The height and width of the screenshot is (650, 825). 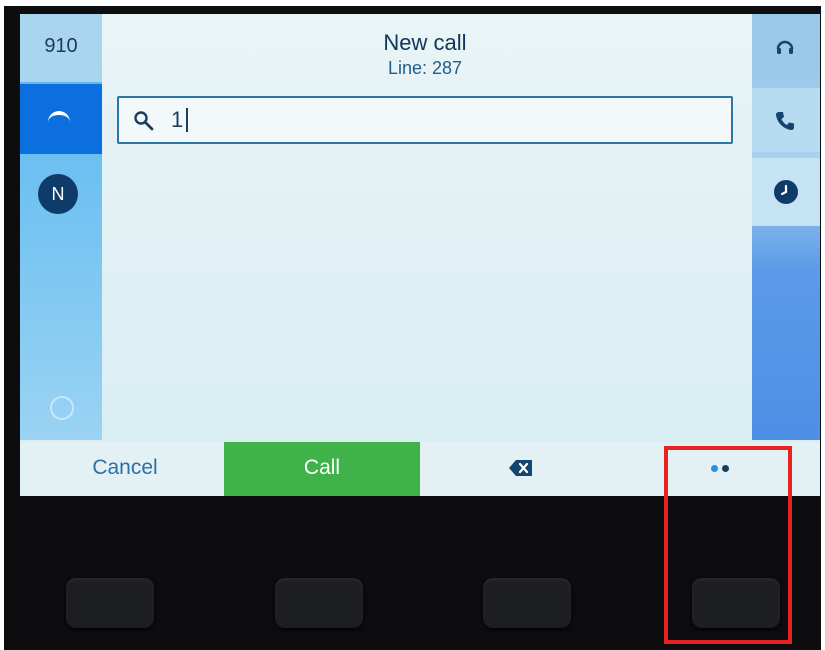 I want to click on text-caret, so click(x=187, y=120).